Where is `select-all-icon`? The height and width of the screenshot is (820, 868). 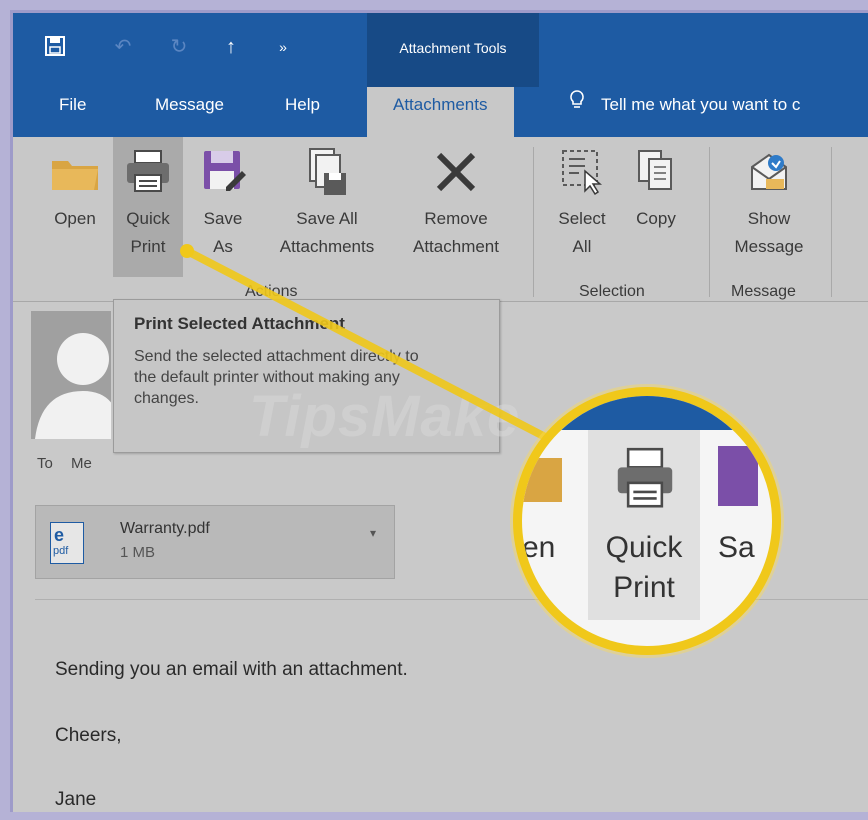
select-all-icon is located at coordinates (582, 172).